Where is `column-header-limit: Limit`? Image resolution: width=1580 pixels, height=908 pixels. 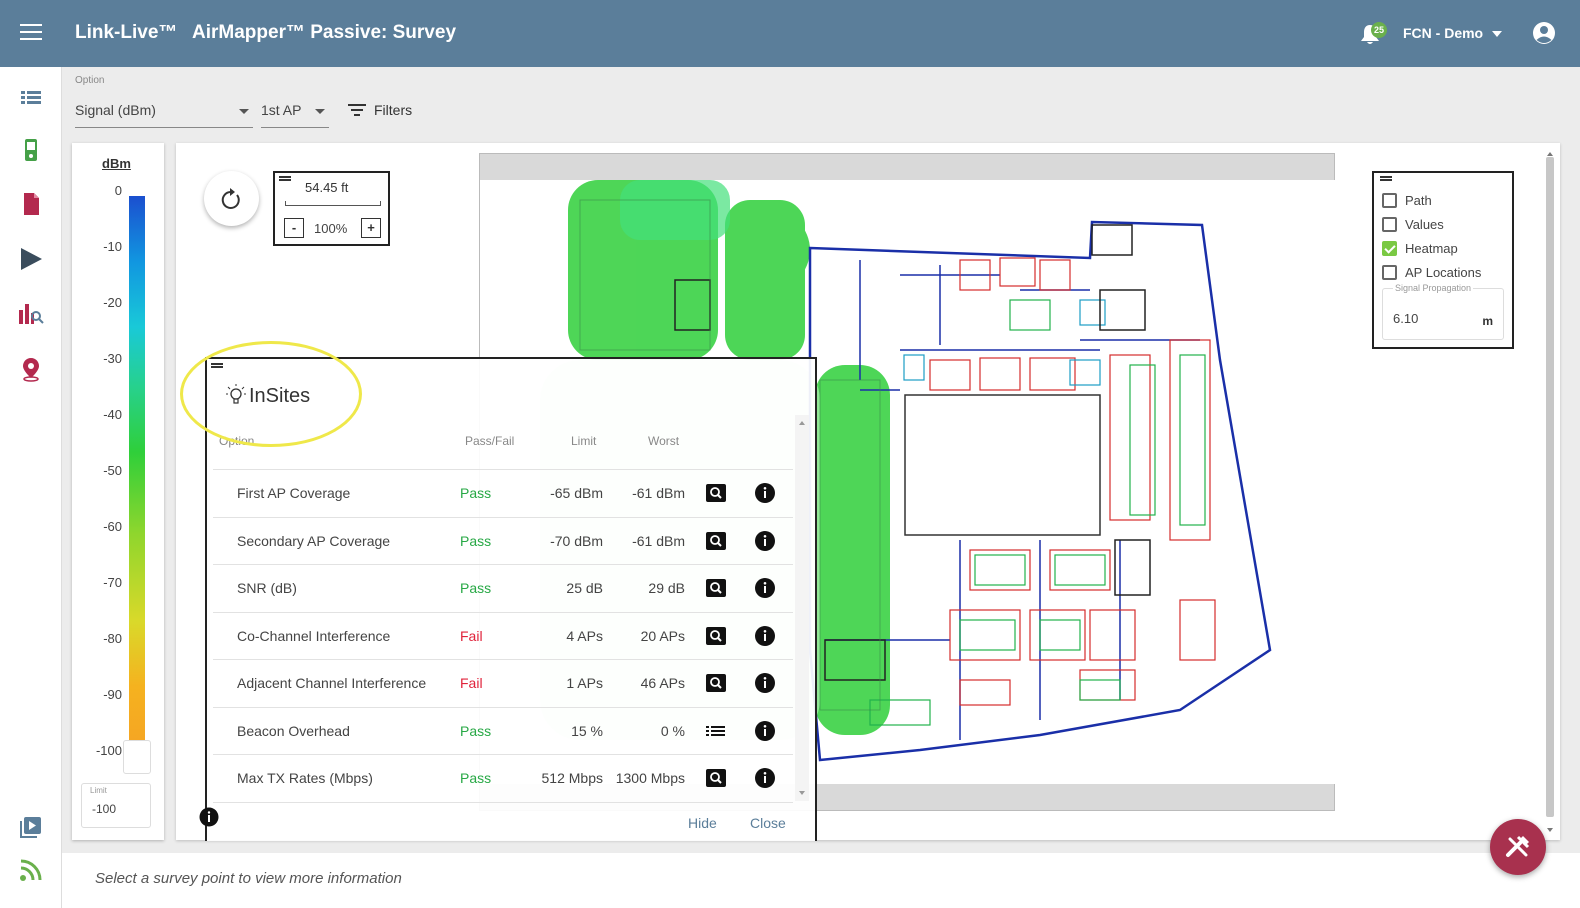 column-header-limit: Limit is located at coordinates (584, 441).